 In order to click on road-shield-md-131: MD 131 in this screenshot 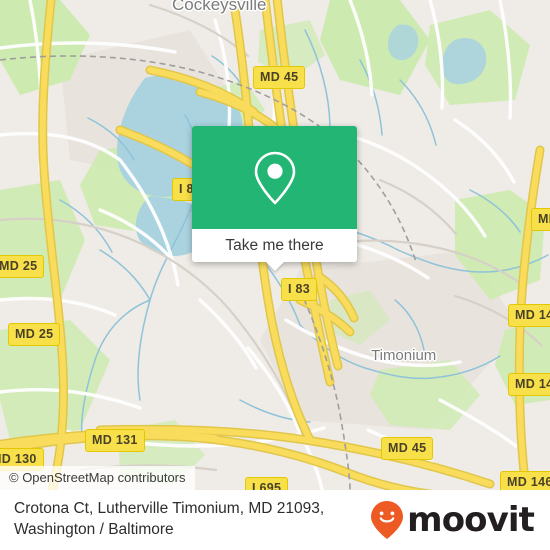, I will do `click(115, 440)`.